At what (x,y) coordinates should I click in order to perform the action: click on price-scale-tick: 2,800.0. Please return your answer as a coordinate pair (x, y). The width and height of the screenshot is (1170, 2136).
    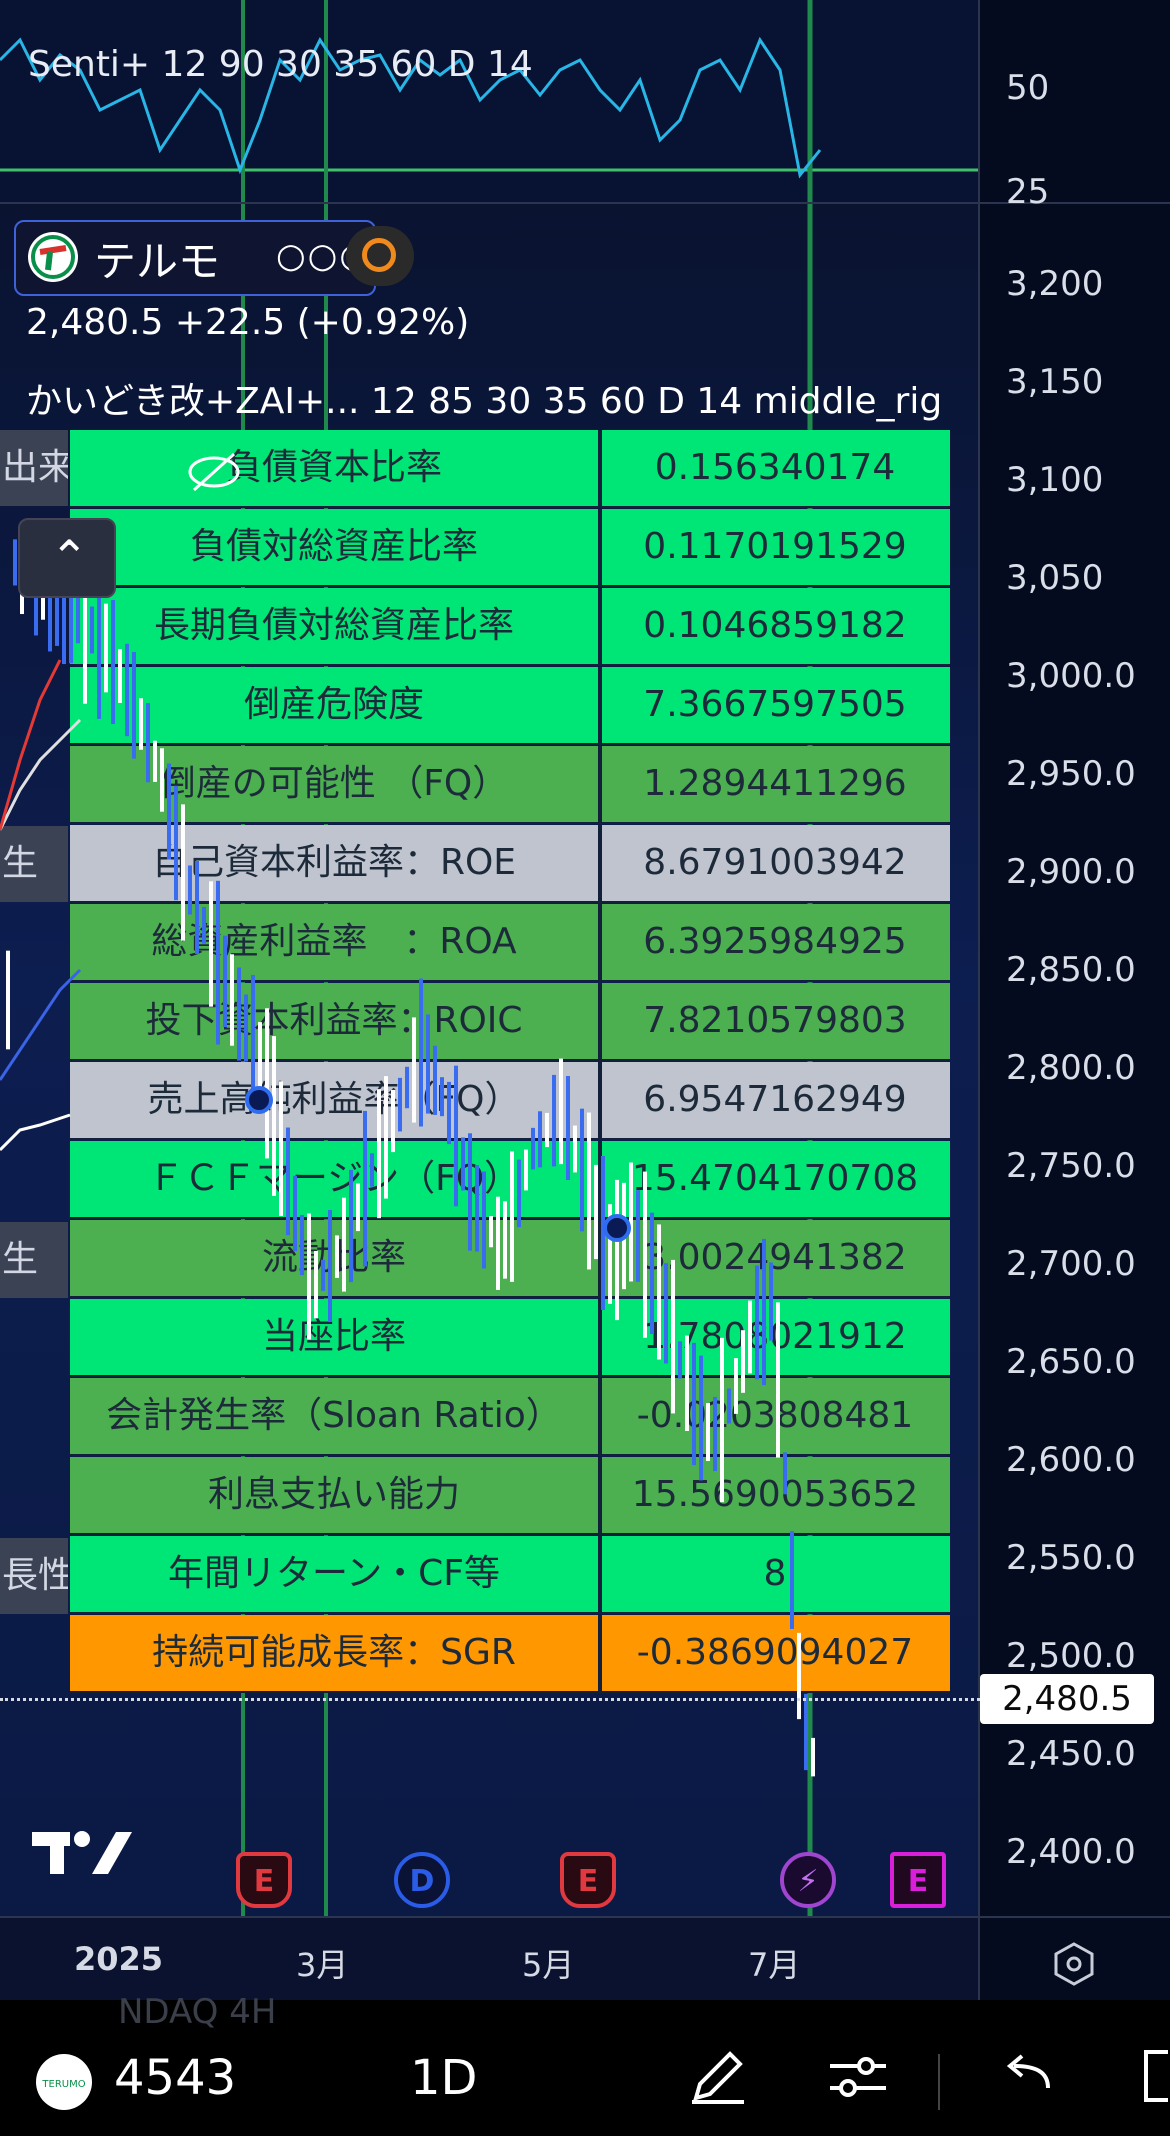
    Looking at the image, I should click on (1071, 1068).